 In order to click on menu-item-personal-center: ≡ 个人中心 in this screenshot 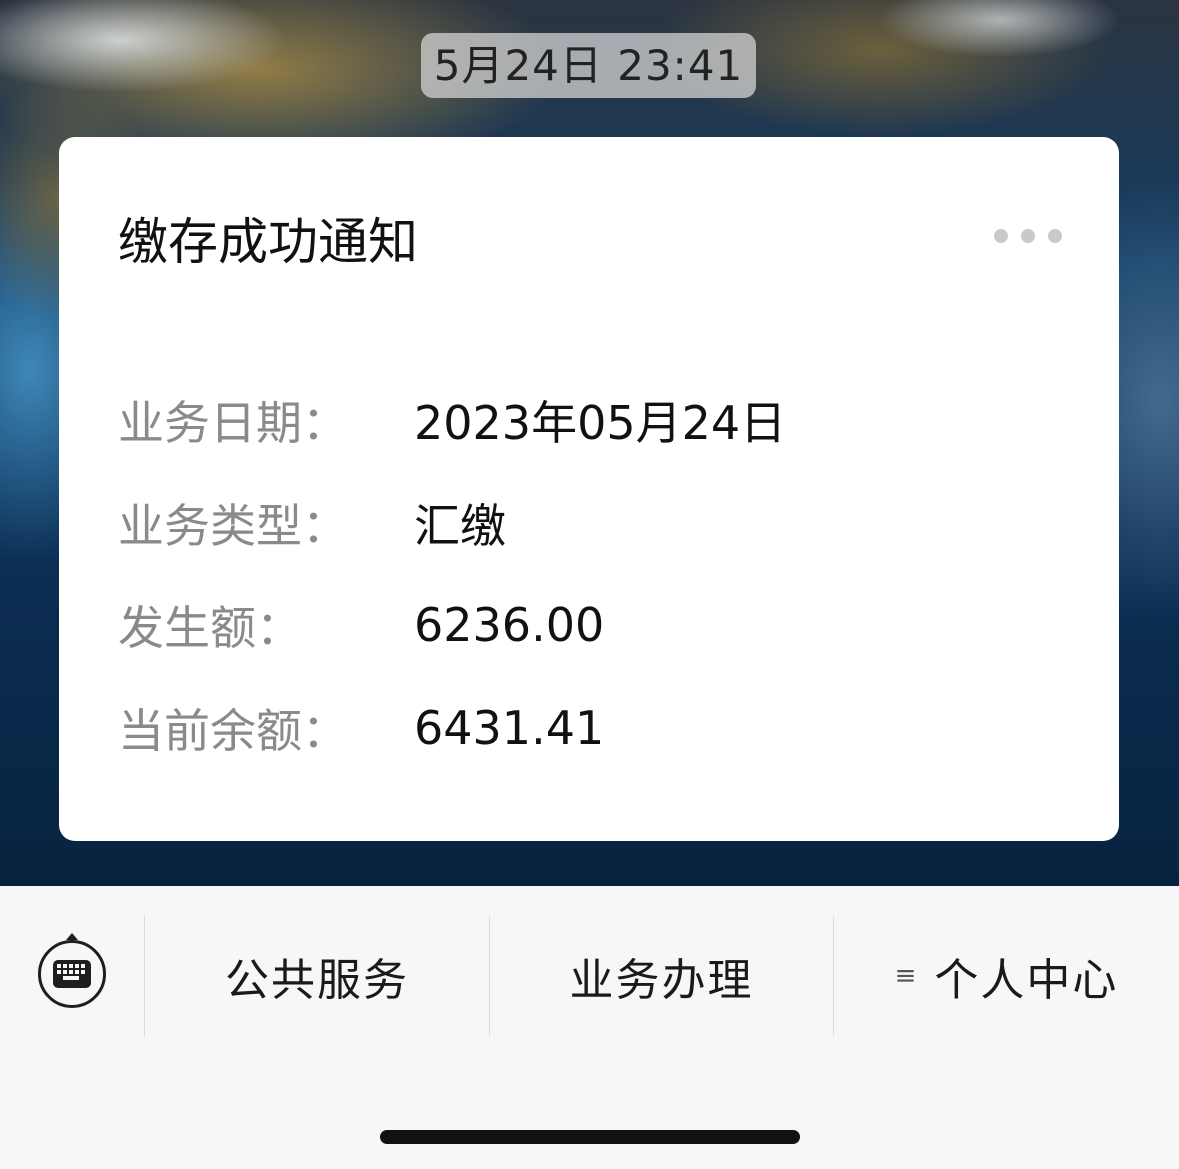, I will do `click(1006, 976)`.